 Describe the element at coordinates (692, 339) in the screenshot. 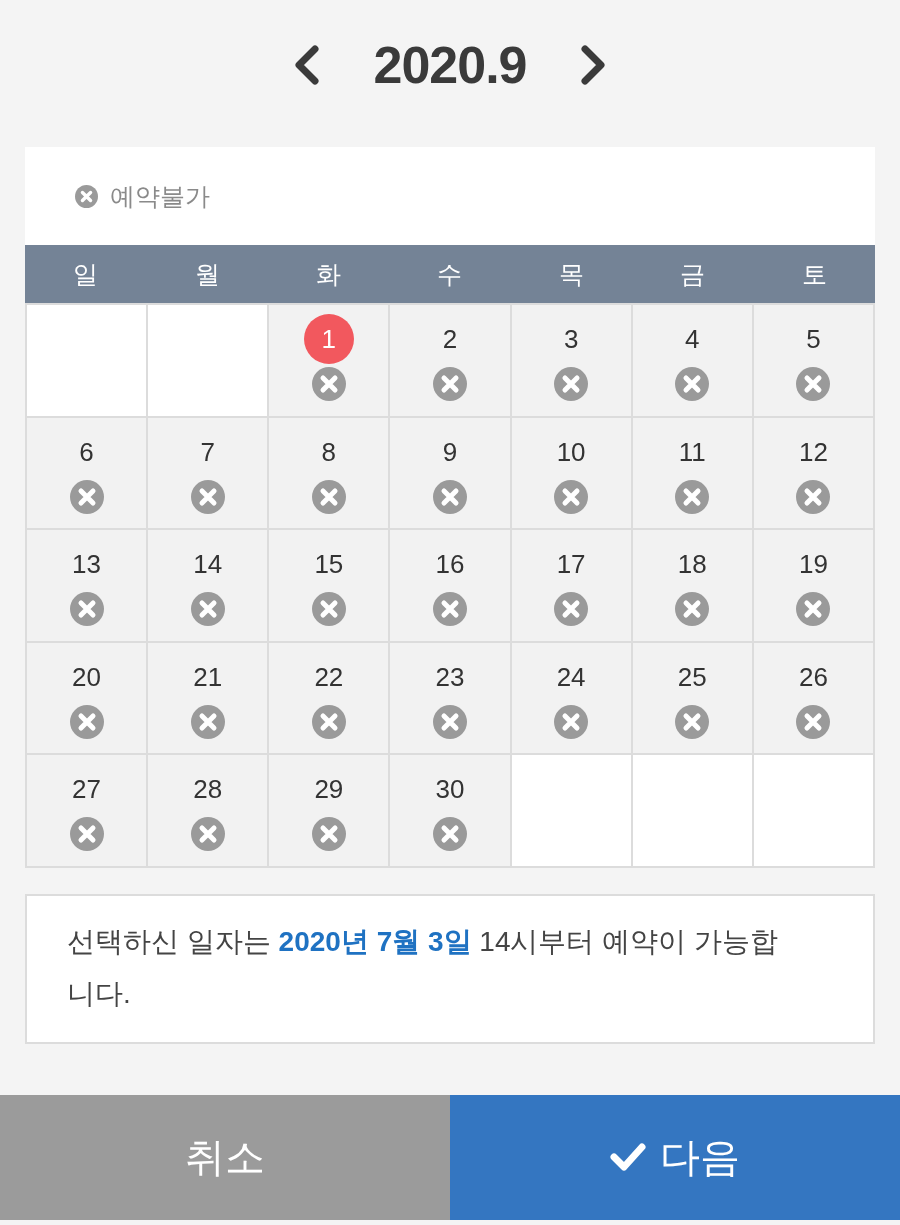

I see `date-number: 4` at that location.